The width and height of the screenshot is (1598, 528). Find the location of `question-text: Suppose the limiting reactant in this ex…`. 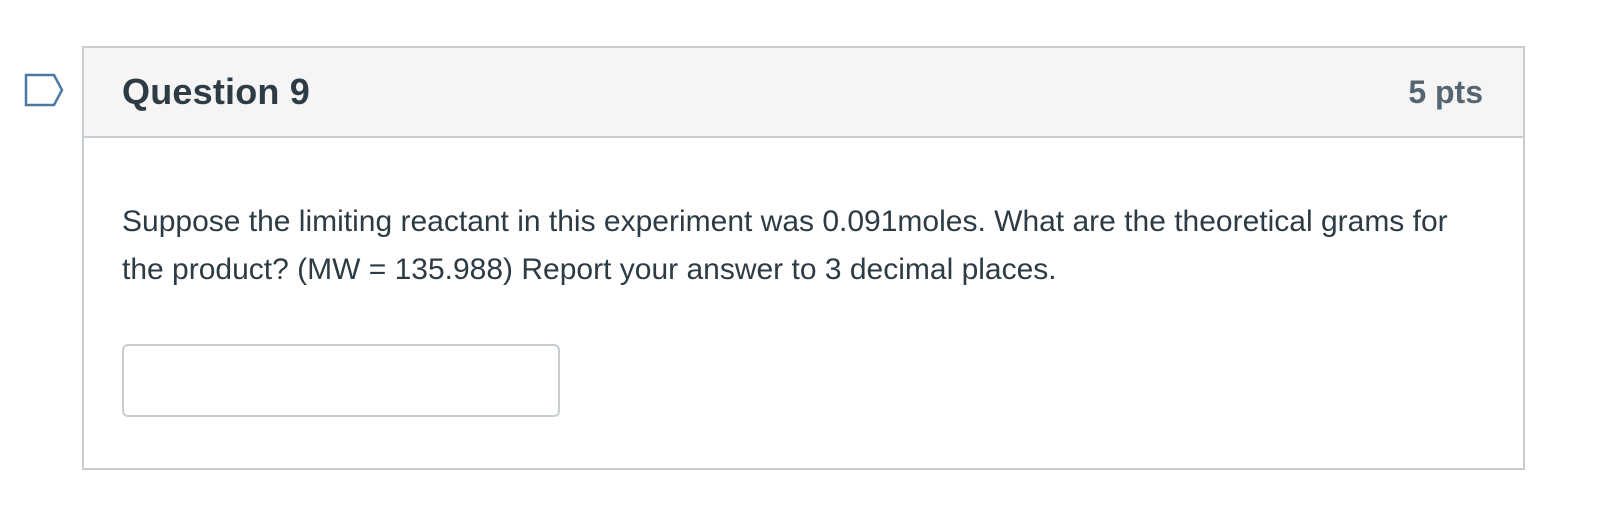

question-text: Suppose the limiting reactant in this ex… is located at coordinates (785, 245).